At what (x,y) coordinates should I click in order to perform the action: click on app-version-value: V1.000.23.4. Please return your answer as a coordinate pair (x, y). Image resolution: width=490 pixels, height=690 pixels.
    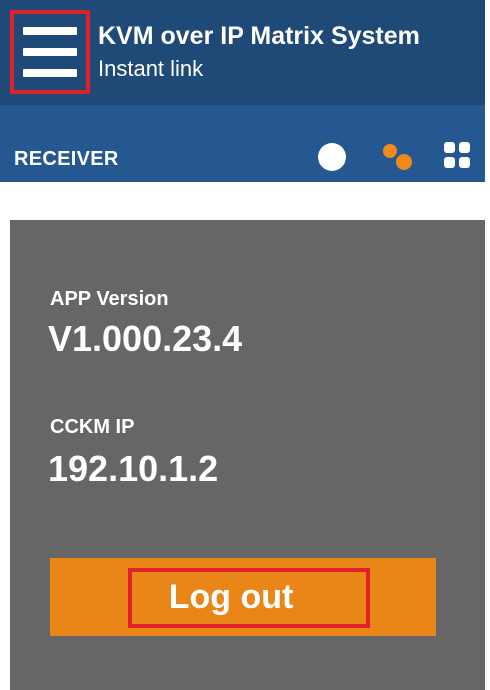
    Looking at the image, I should click on (145, 338).